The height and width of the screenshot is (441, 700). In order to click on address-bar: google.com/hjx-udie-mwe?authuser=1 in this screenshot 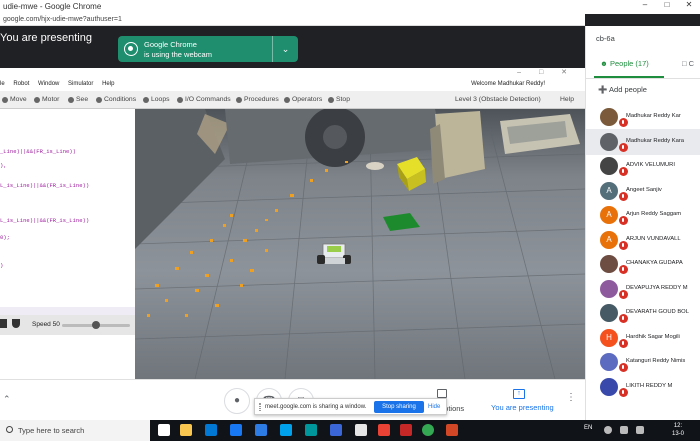, I will do `click(292, 20)`.